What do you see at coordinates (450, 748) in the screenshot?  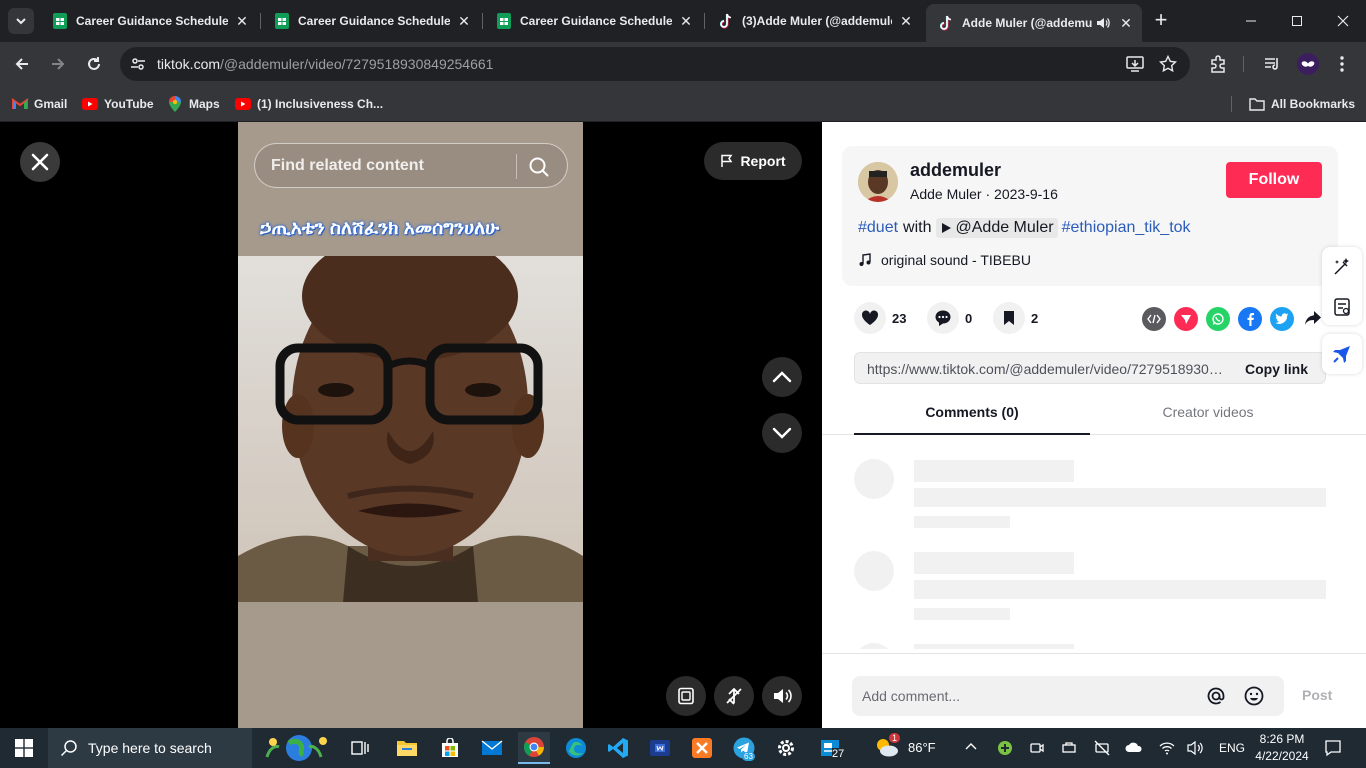 I see `microsoft-store-button` at bounding box center [450, 748].